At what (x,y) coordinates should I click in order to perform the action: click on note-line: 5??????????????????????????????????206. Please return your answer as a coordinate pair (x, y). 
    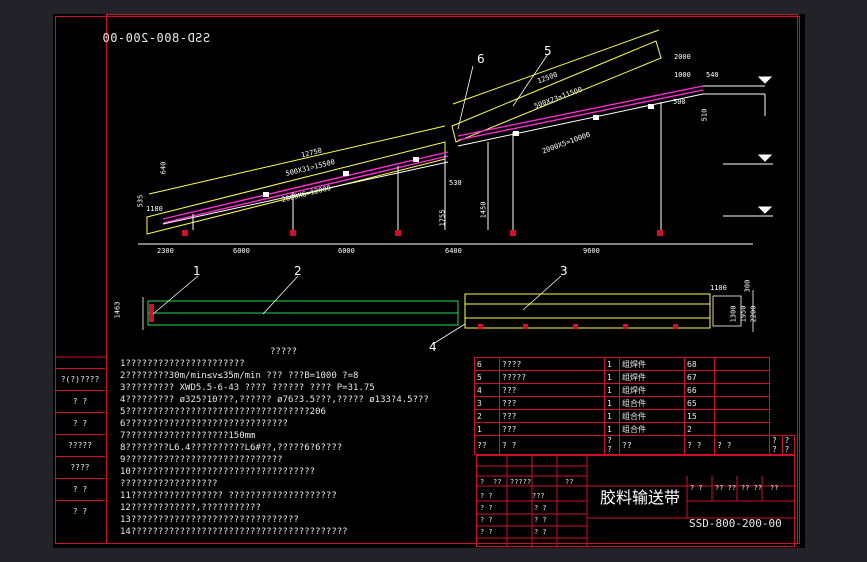
    Looking at the image, I should click on (223, 412).